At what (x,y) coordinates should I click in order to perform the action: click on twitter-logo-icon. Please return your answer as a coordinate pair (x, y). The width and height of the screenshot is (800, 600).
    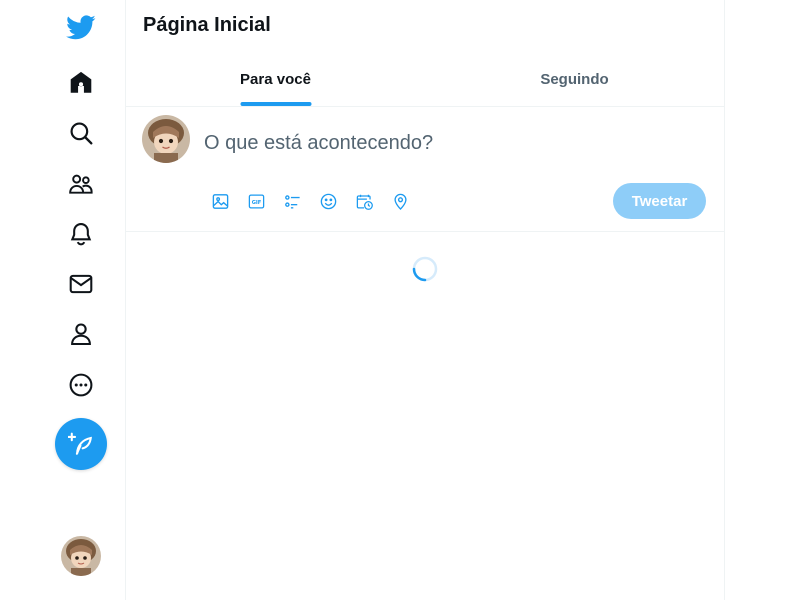
    Looking at the image, I should click on (81, 27).